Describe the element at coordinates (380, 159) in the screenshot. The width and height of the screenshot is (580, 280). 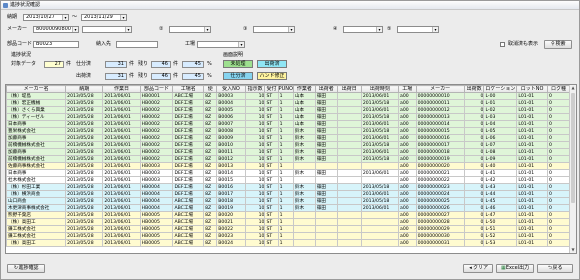
I see `table-cell: 2013/05/18` at that location.